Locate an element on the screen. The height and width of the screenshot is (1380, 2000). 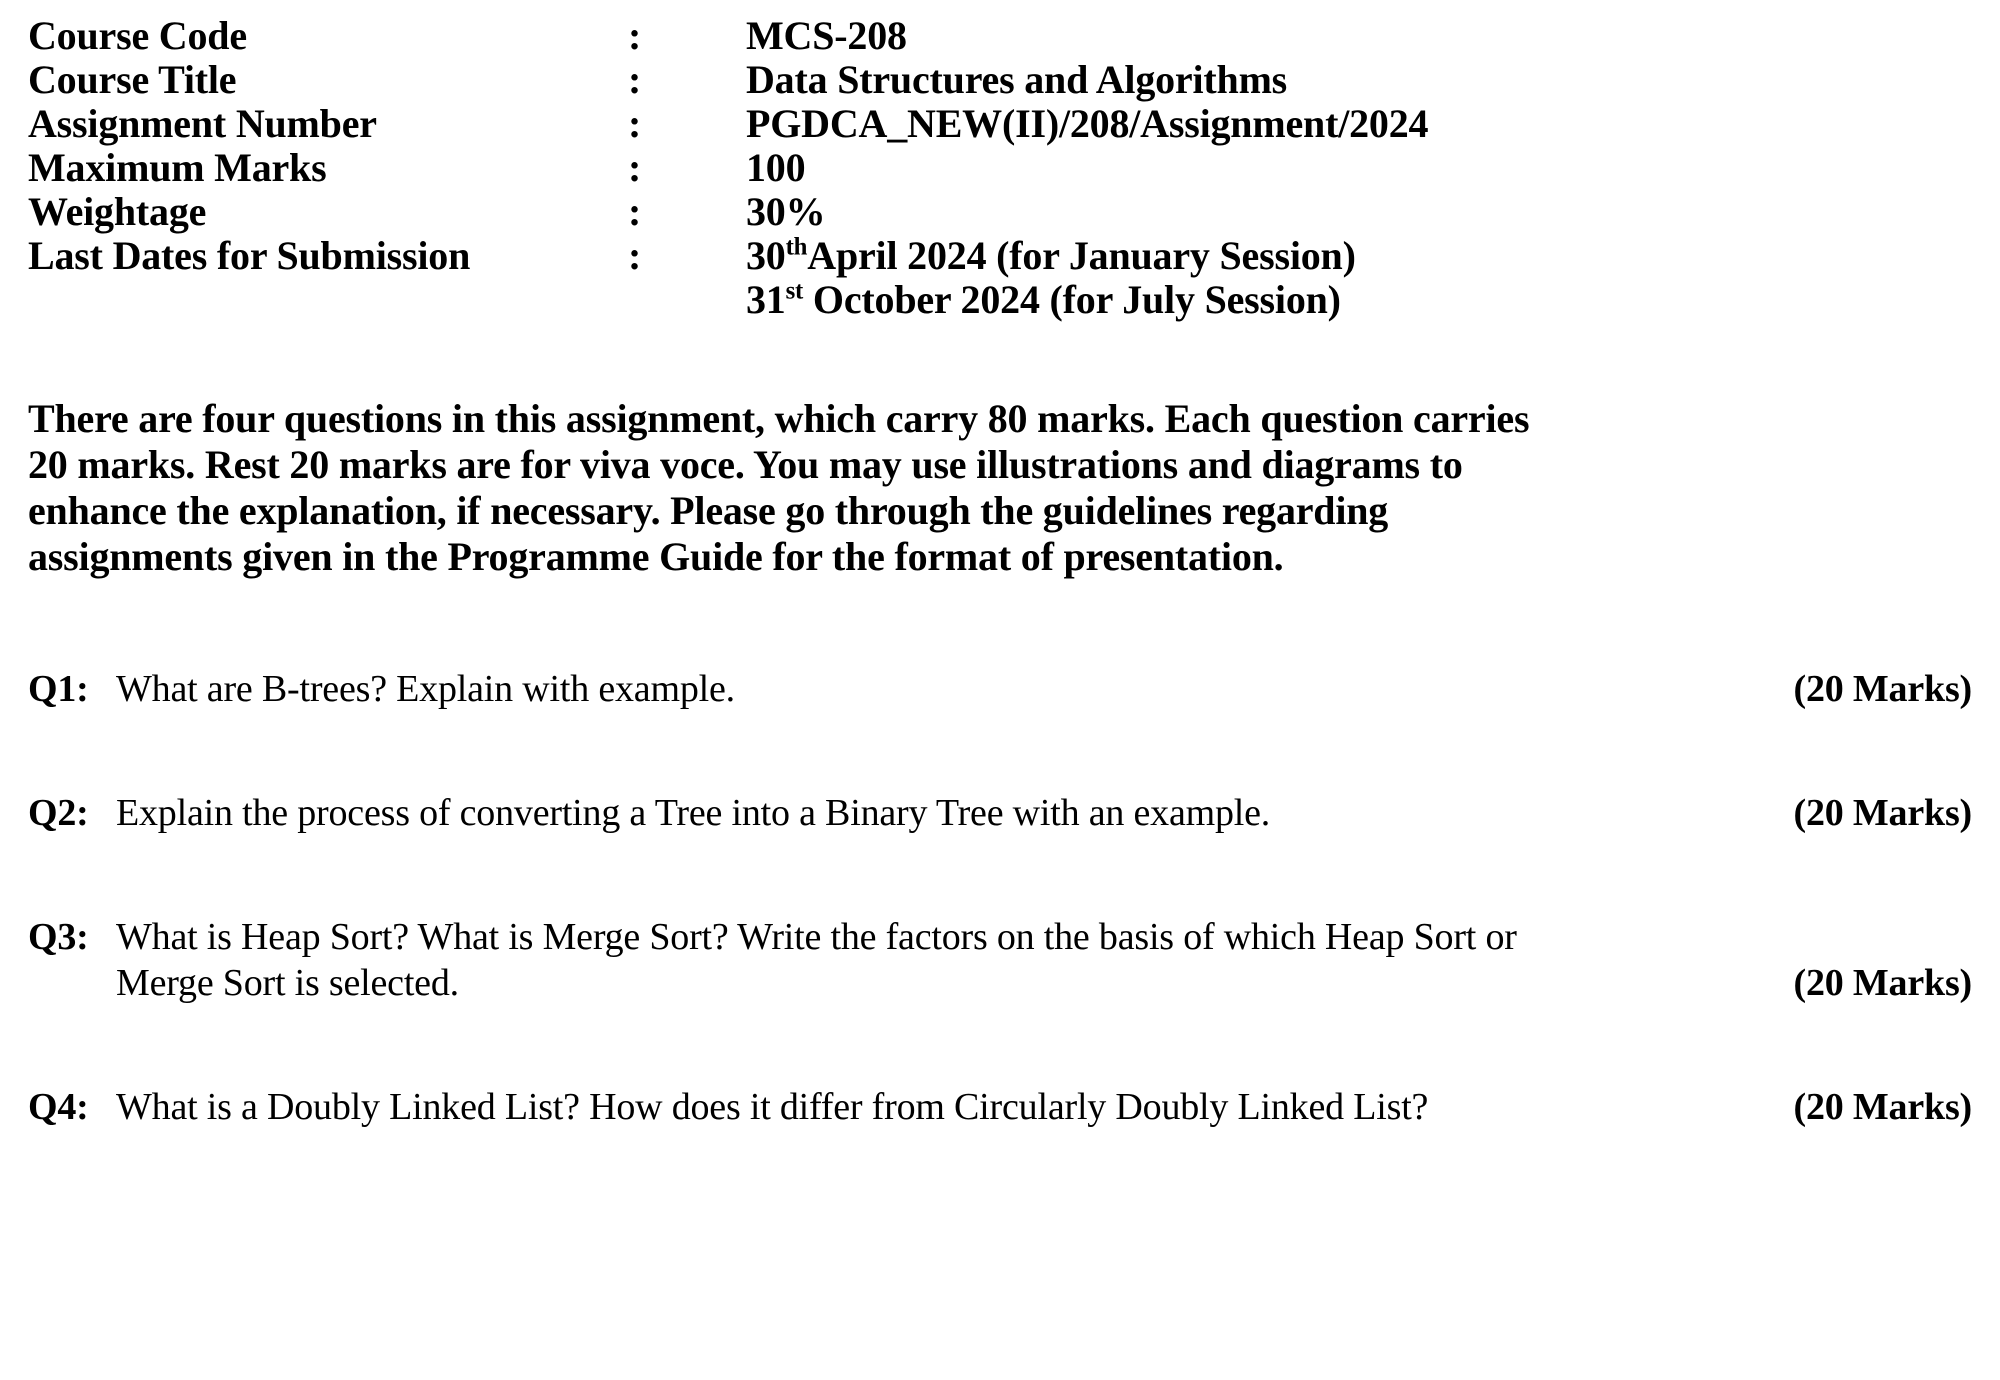
meta-label-course-code: Course Code is located at coordinates (137, 35).